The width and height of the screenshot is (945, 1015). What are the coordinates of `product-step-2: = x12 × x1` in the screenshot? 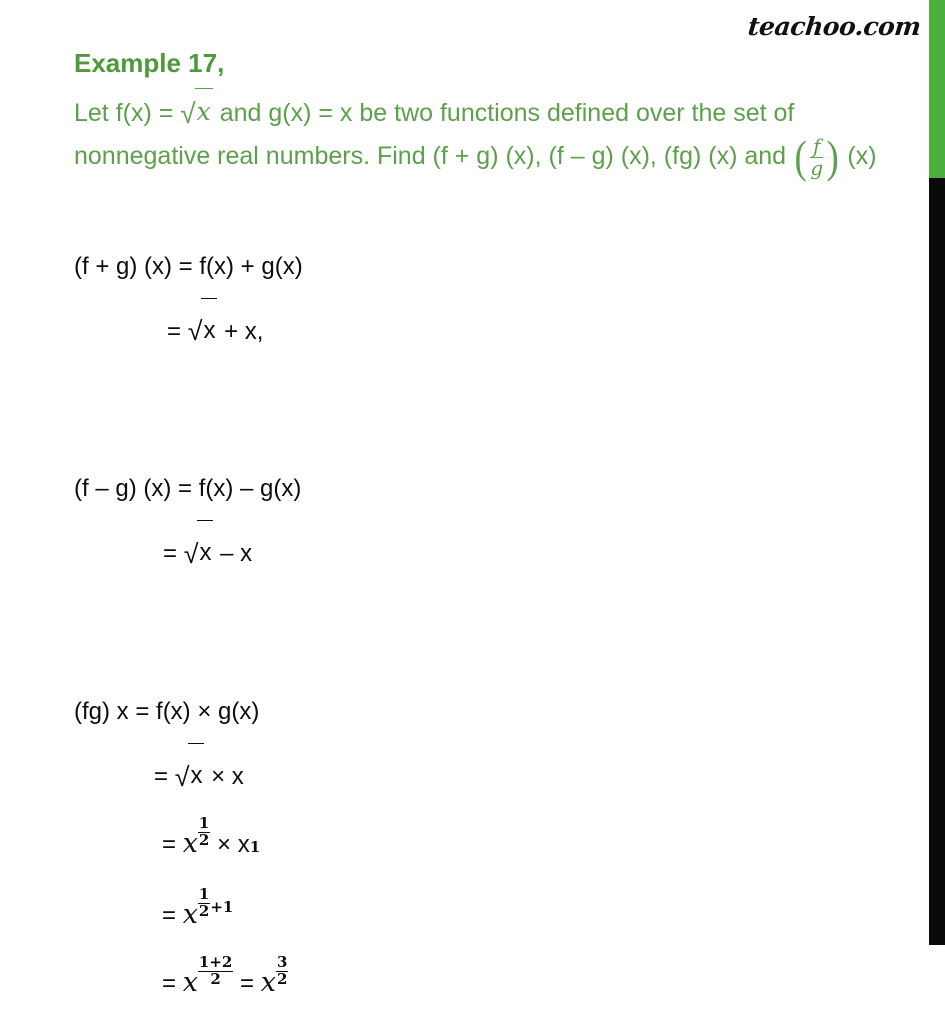 It's located at (494, 843).